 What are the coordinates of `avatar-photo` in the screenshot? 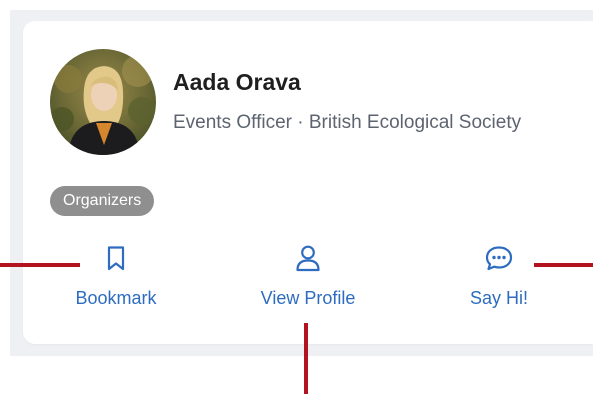 It's located at (103, 102).